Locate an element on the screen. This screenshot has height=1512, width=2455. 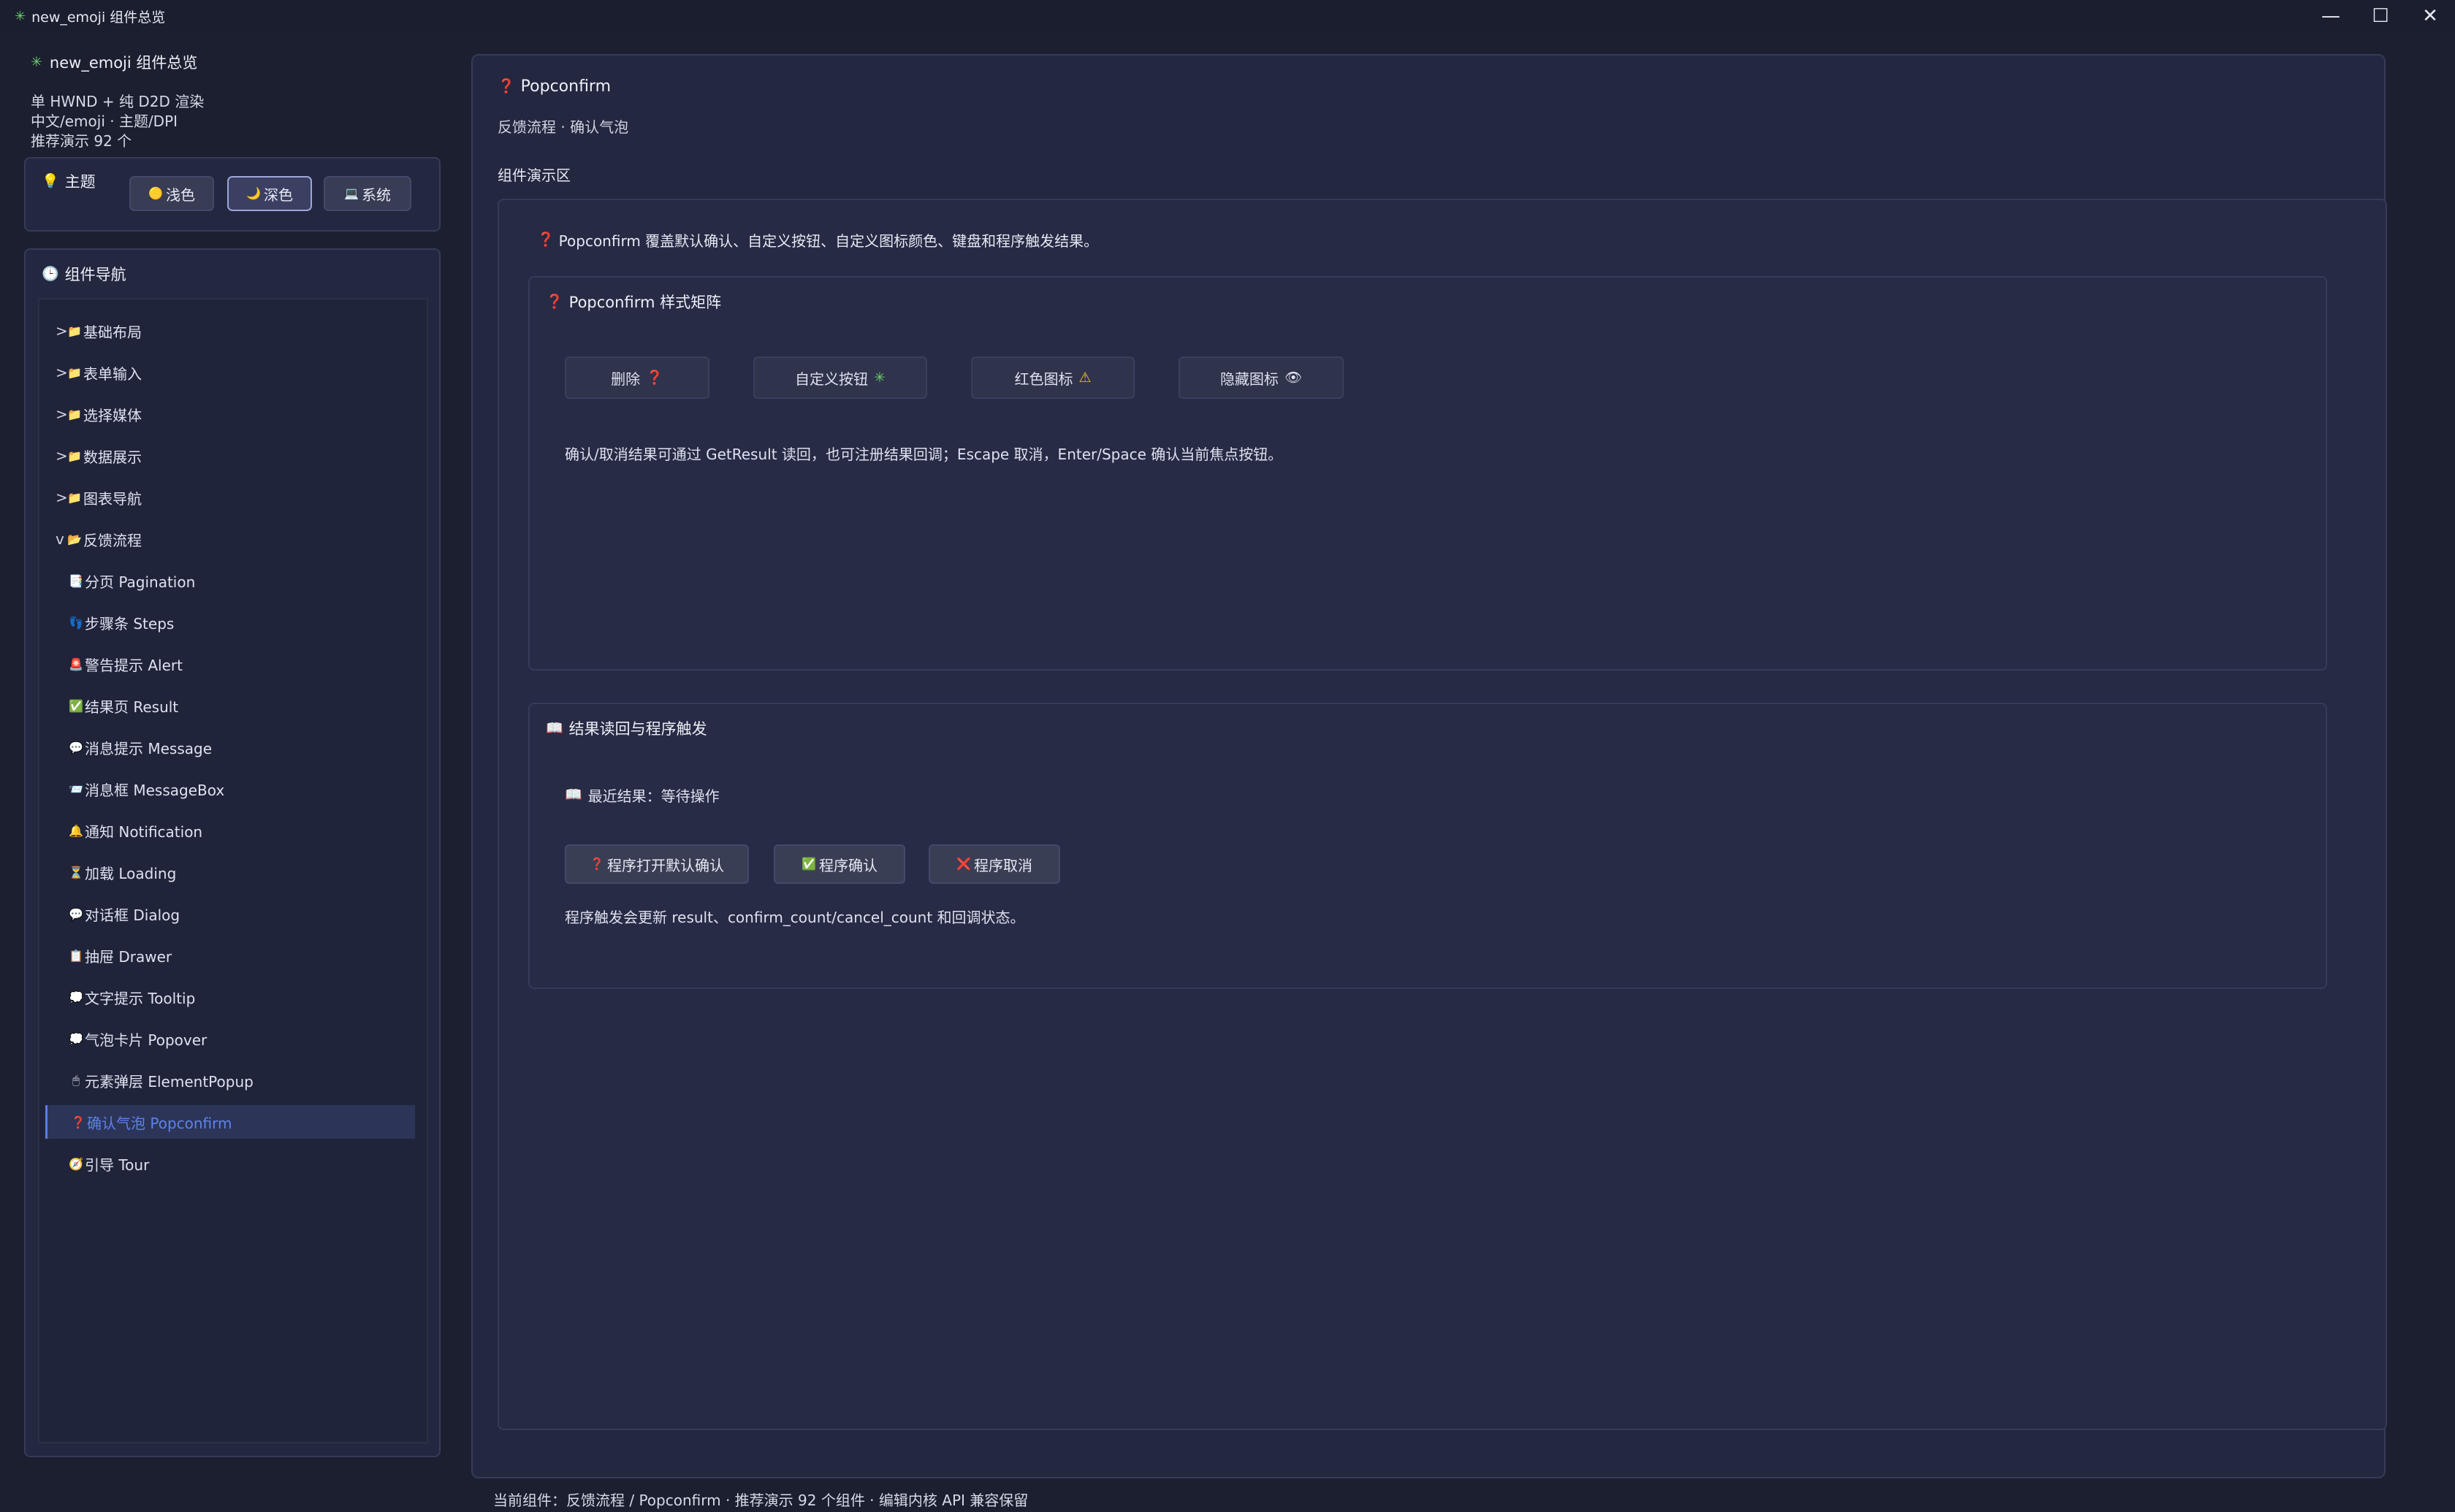
nav-item-tour: 🧭 引导 Tour is located at coordinates (230, 1163).